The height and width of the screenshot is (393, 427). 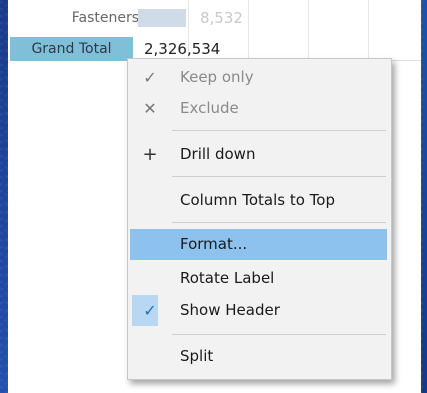 I want to click on menu-item-rotate-label: Rotate Label, so click(x=258, y=278).